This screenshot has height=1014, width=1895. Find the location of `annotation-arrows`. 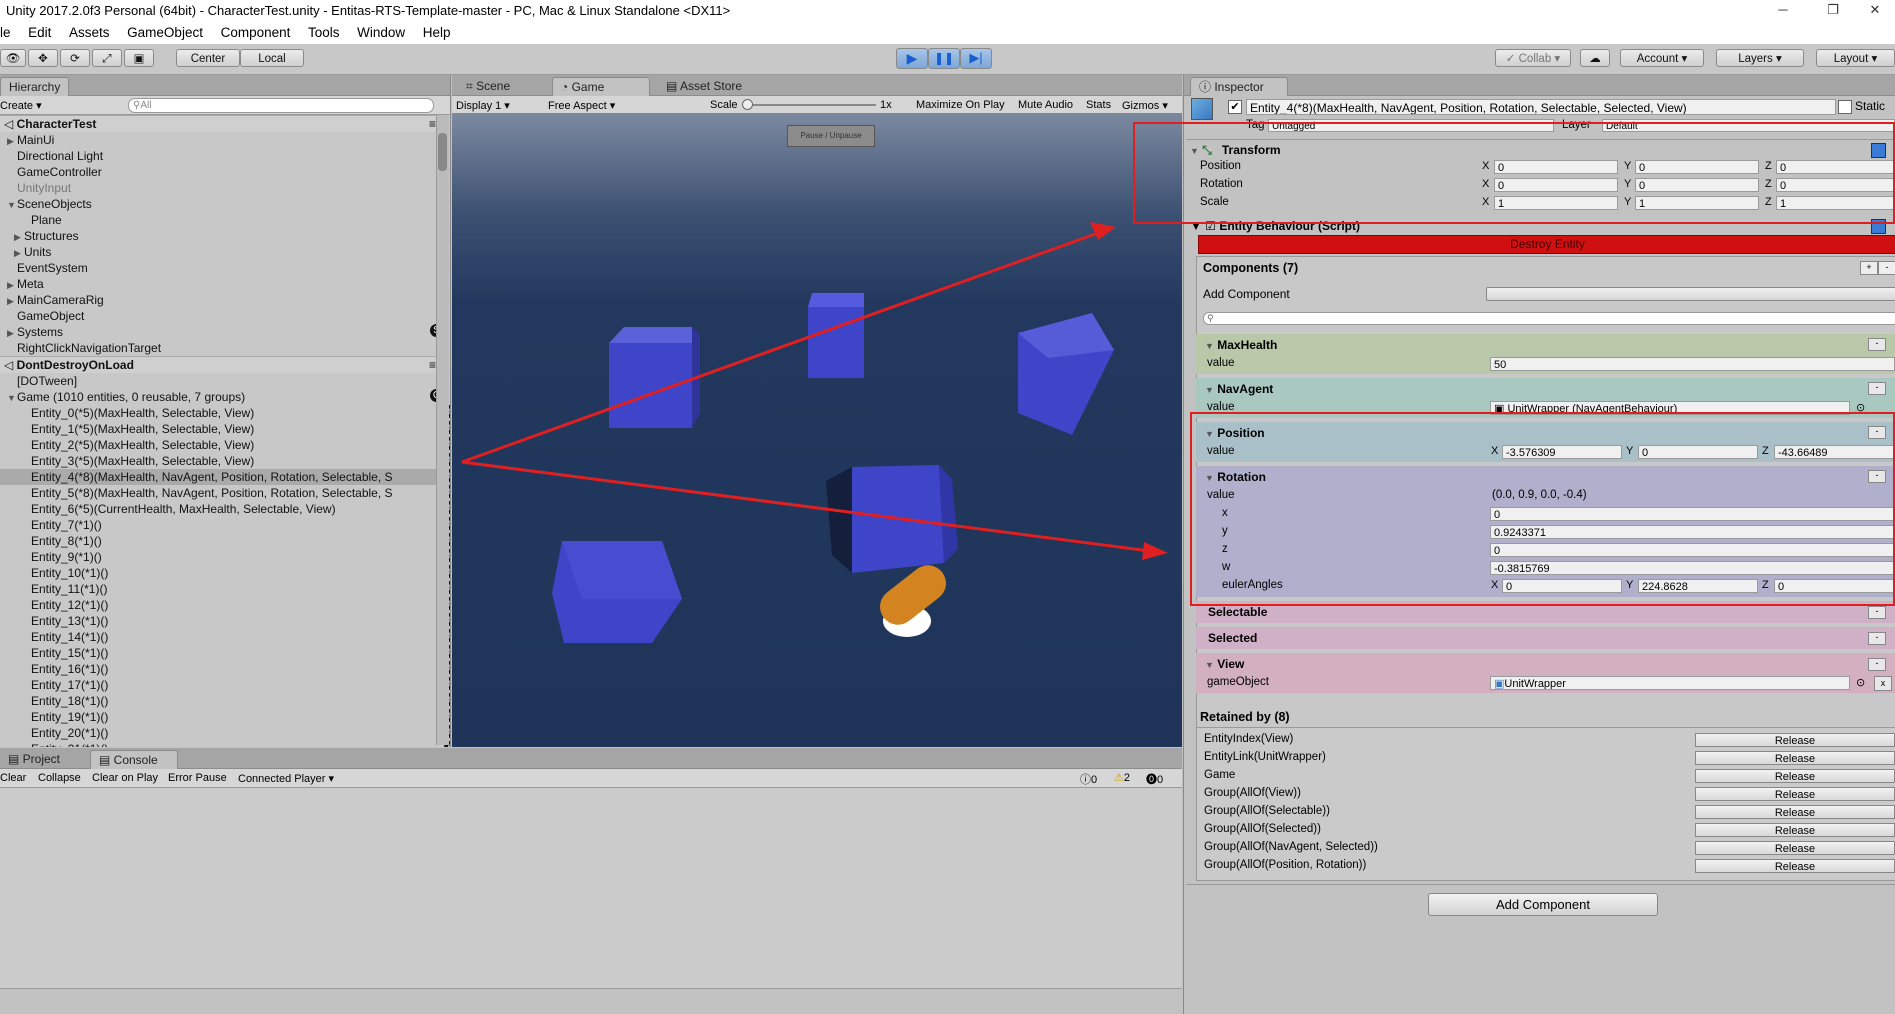

annotation-arrows is located at coordinates (814, 391).